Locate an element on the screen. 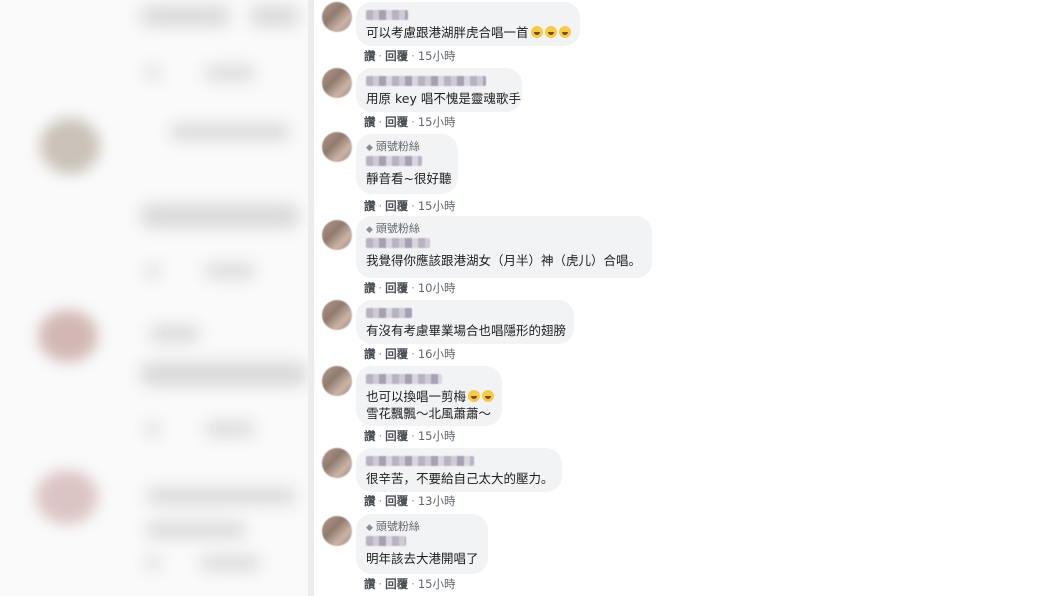 This screenshot has width=1060, height=596. comment-text: 靜音看~很好聽 is located at coordinates (409, 178).